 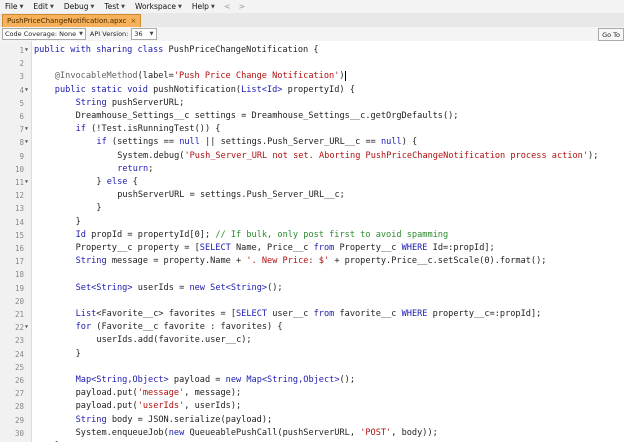 I want to click on back-icon: <, so click(x=227, y=6).